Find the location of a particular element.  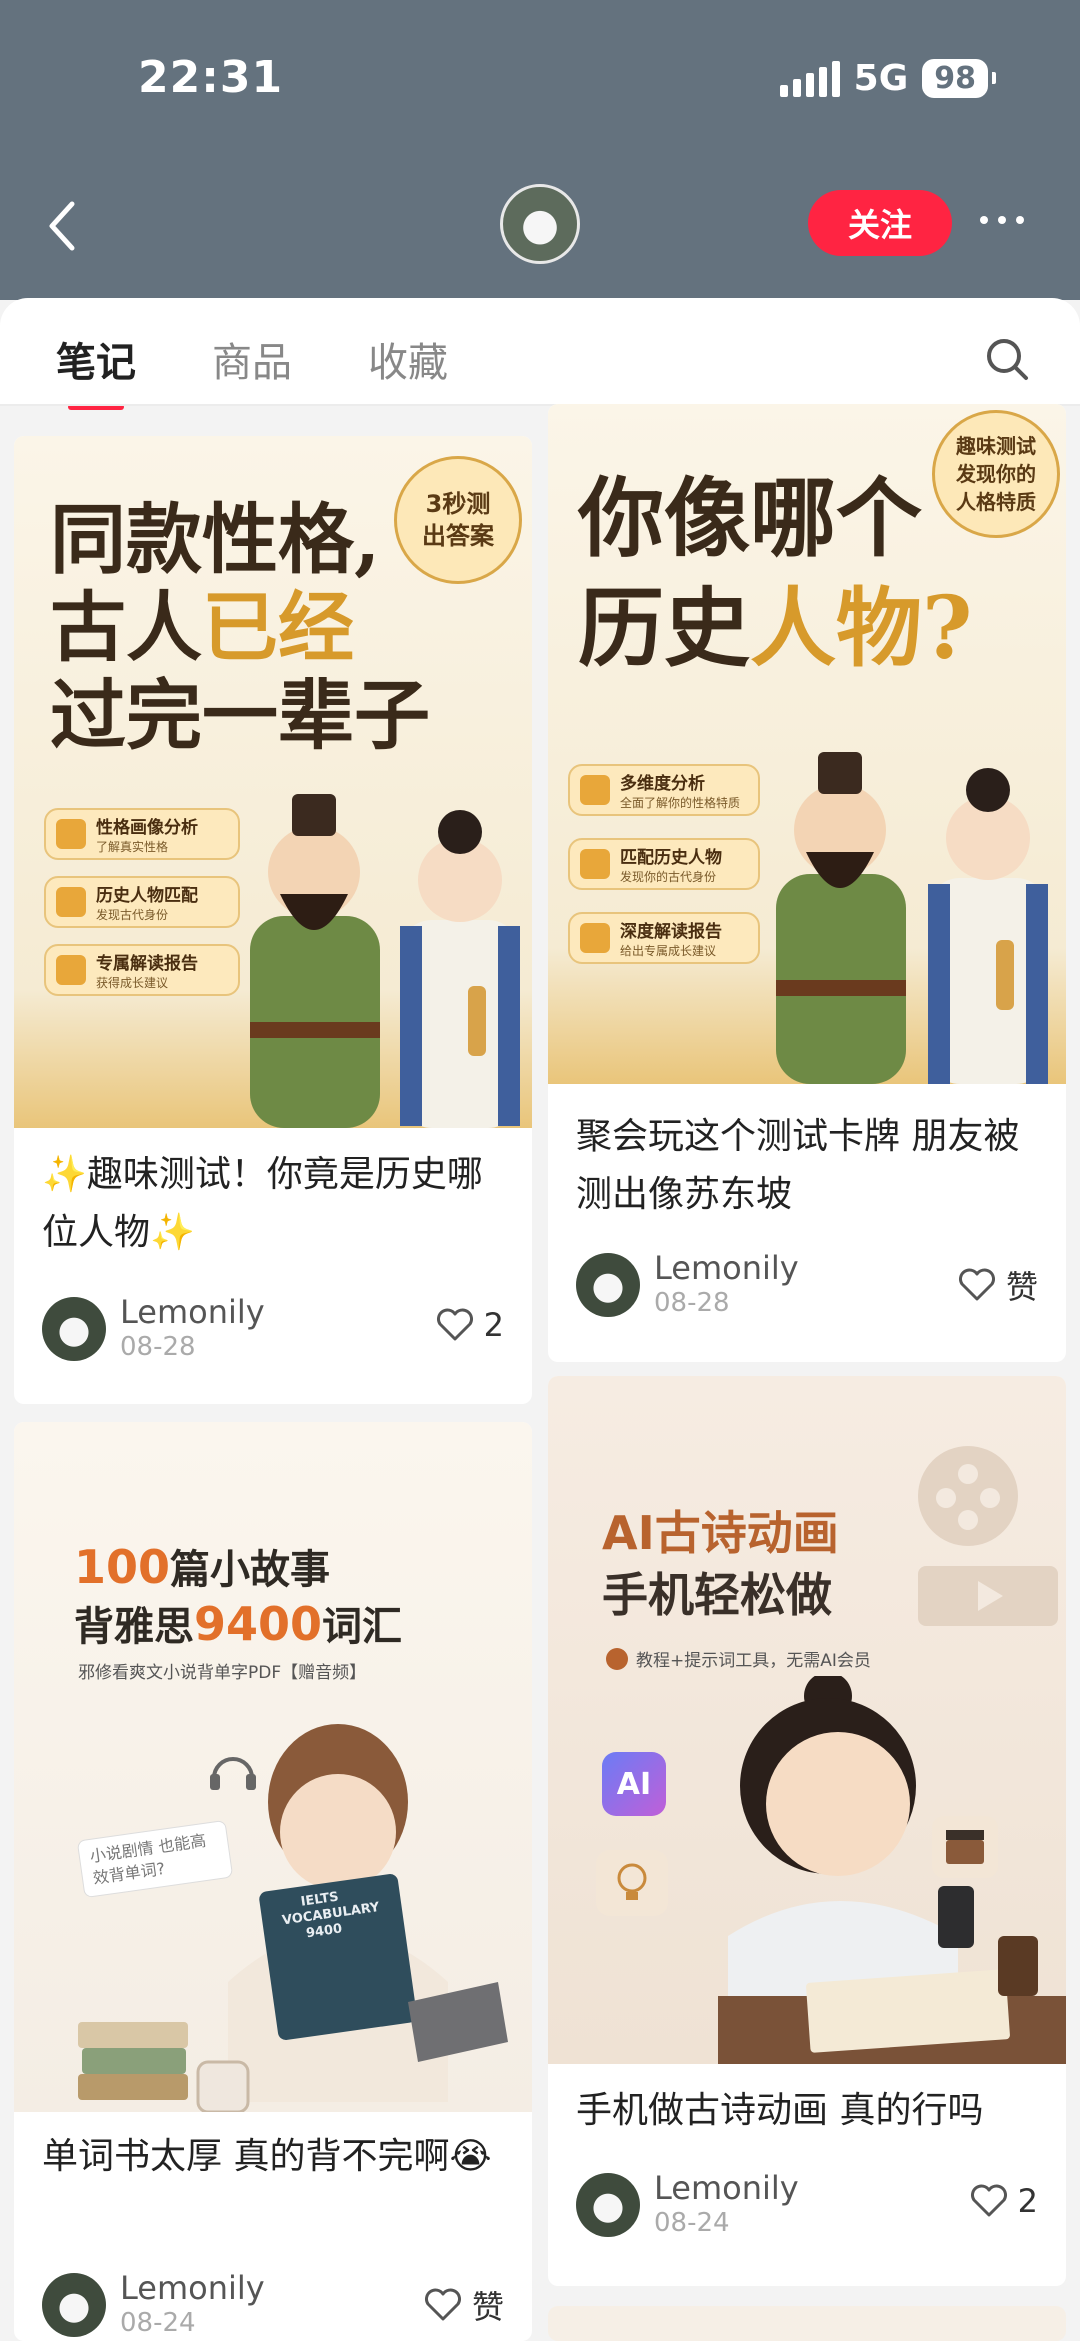

more-options-icon is located at coordinates (1002, 220).